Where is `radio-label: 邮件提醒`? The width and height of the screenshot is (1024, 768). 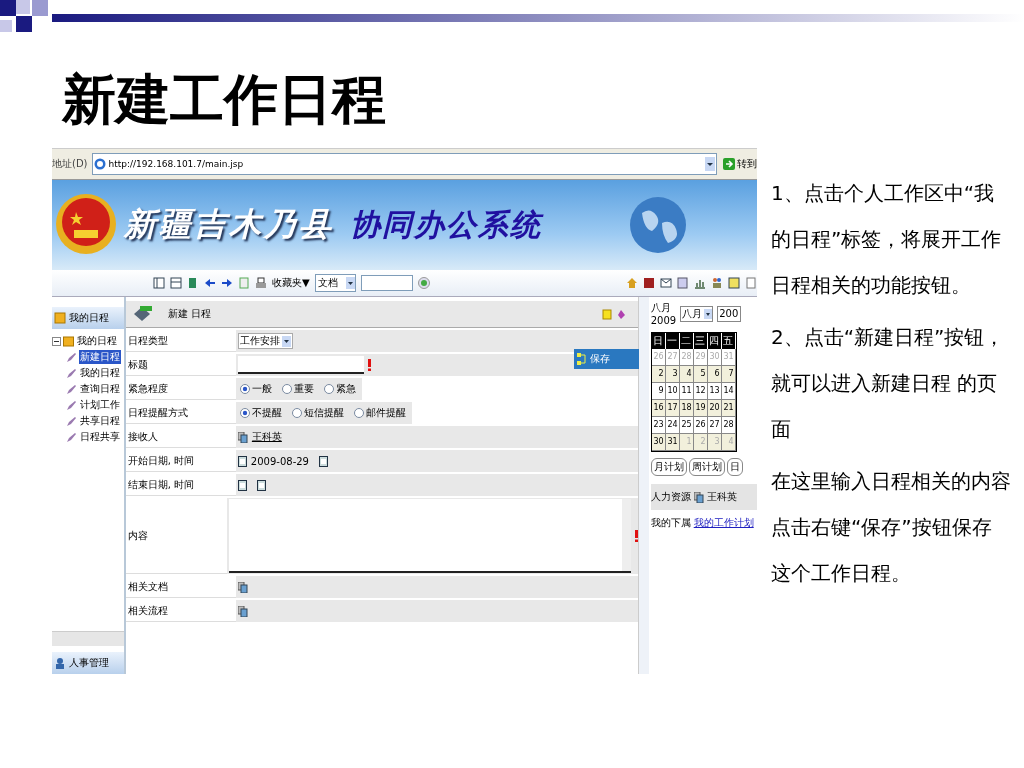
radio-label: 邮件提醒 is located at coordinates (385, 413).